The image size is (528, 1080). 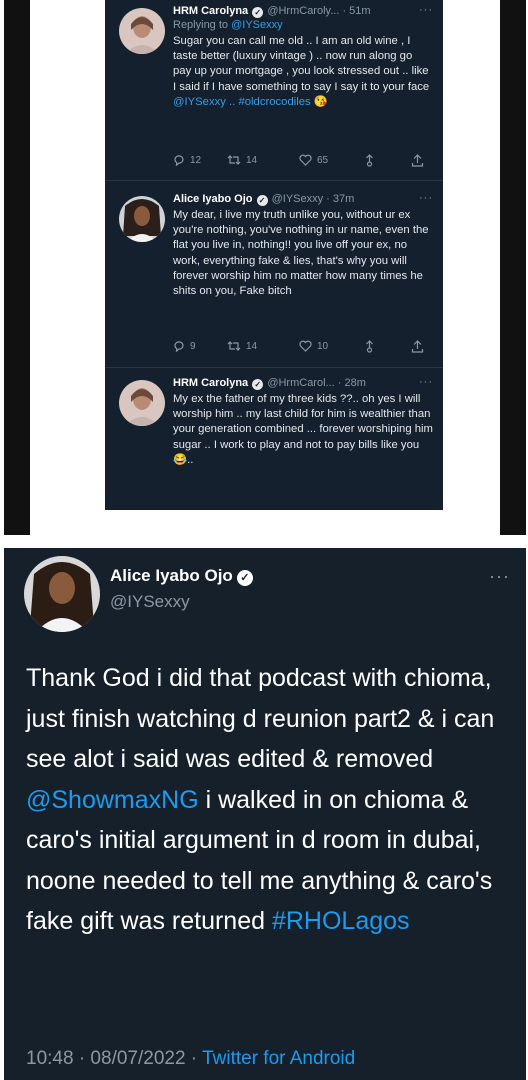 What do you see at coordinates (196, 160) in the screenshot?
I see `reply-count: 12` at bounding box center [196, 160].